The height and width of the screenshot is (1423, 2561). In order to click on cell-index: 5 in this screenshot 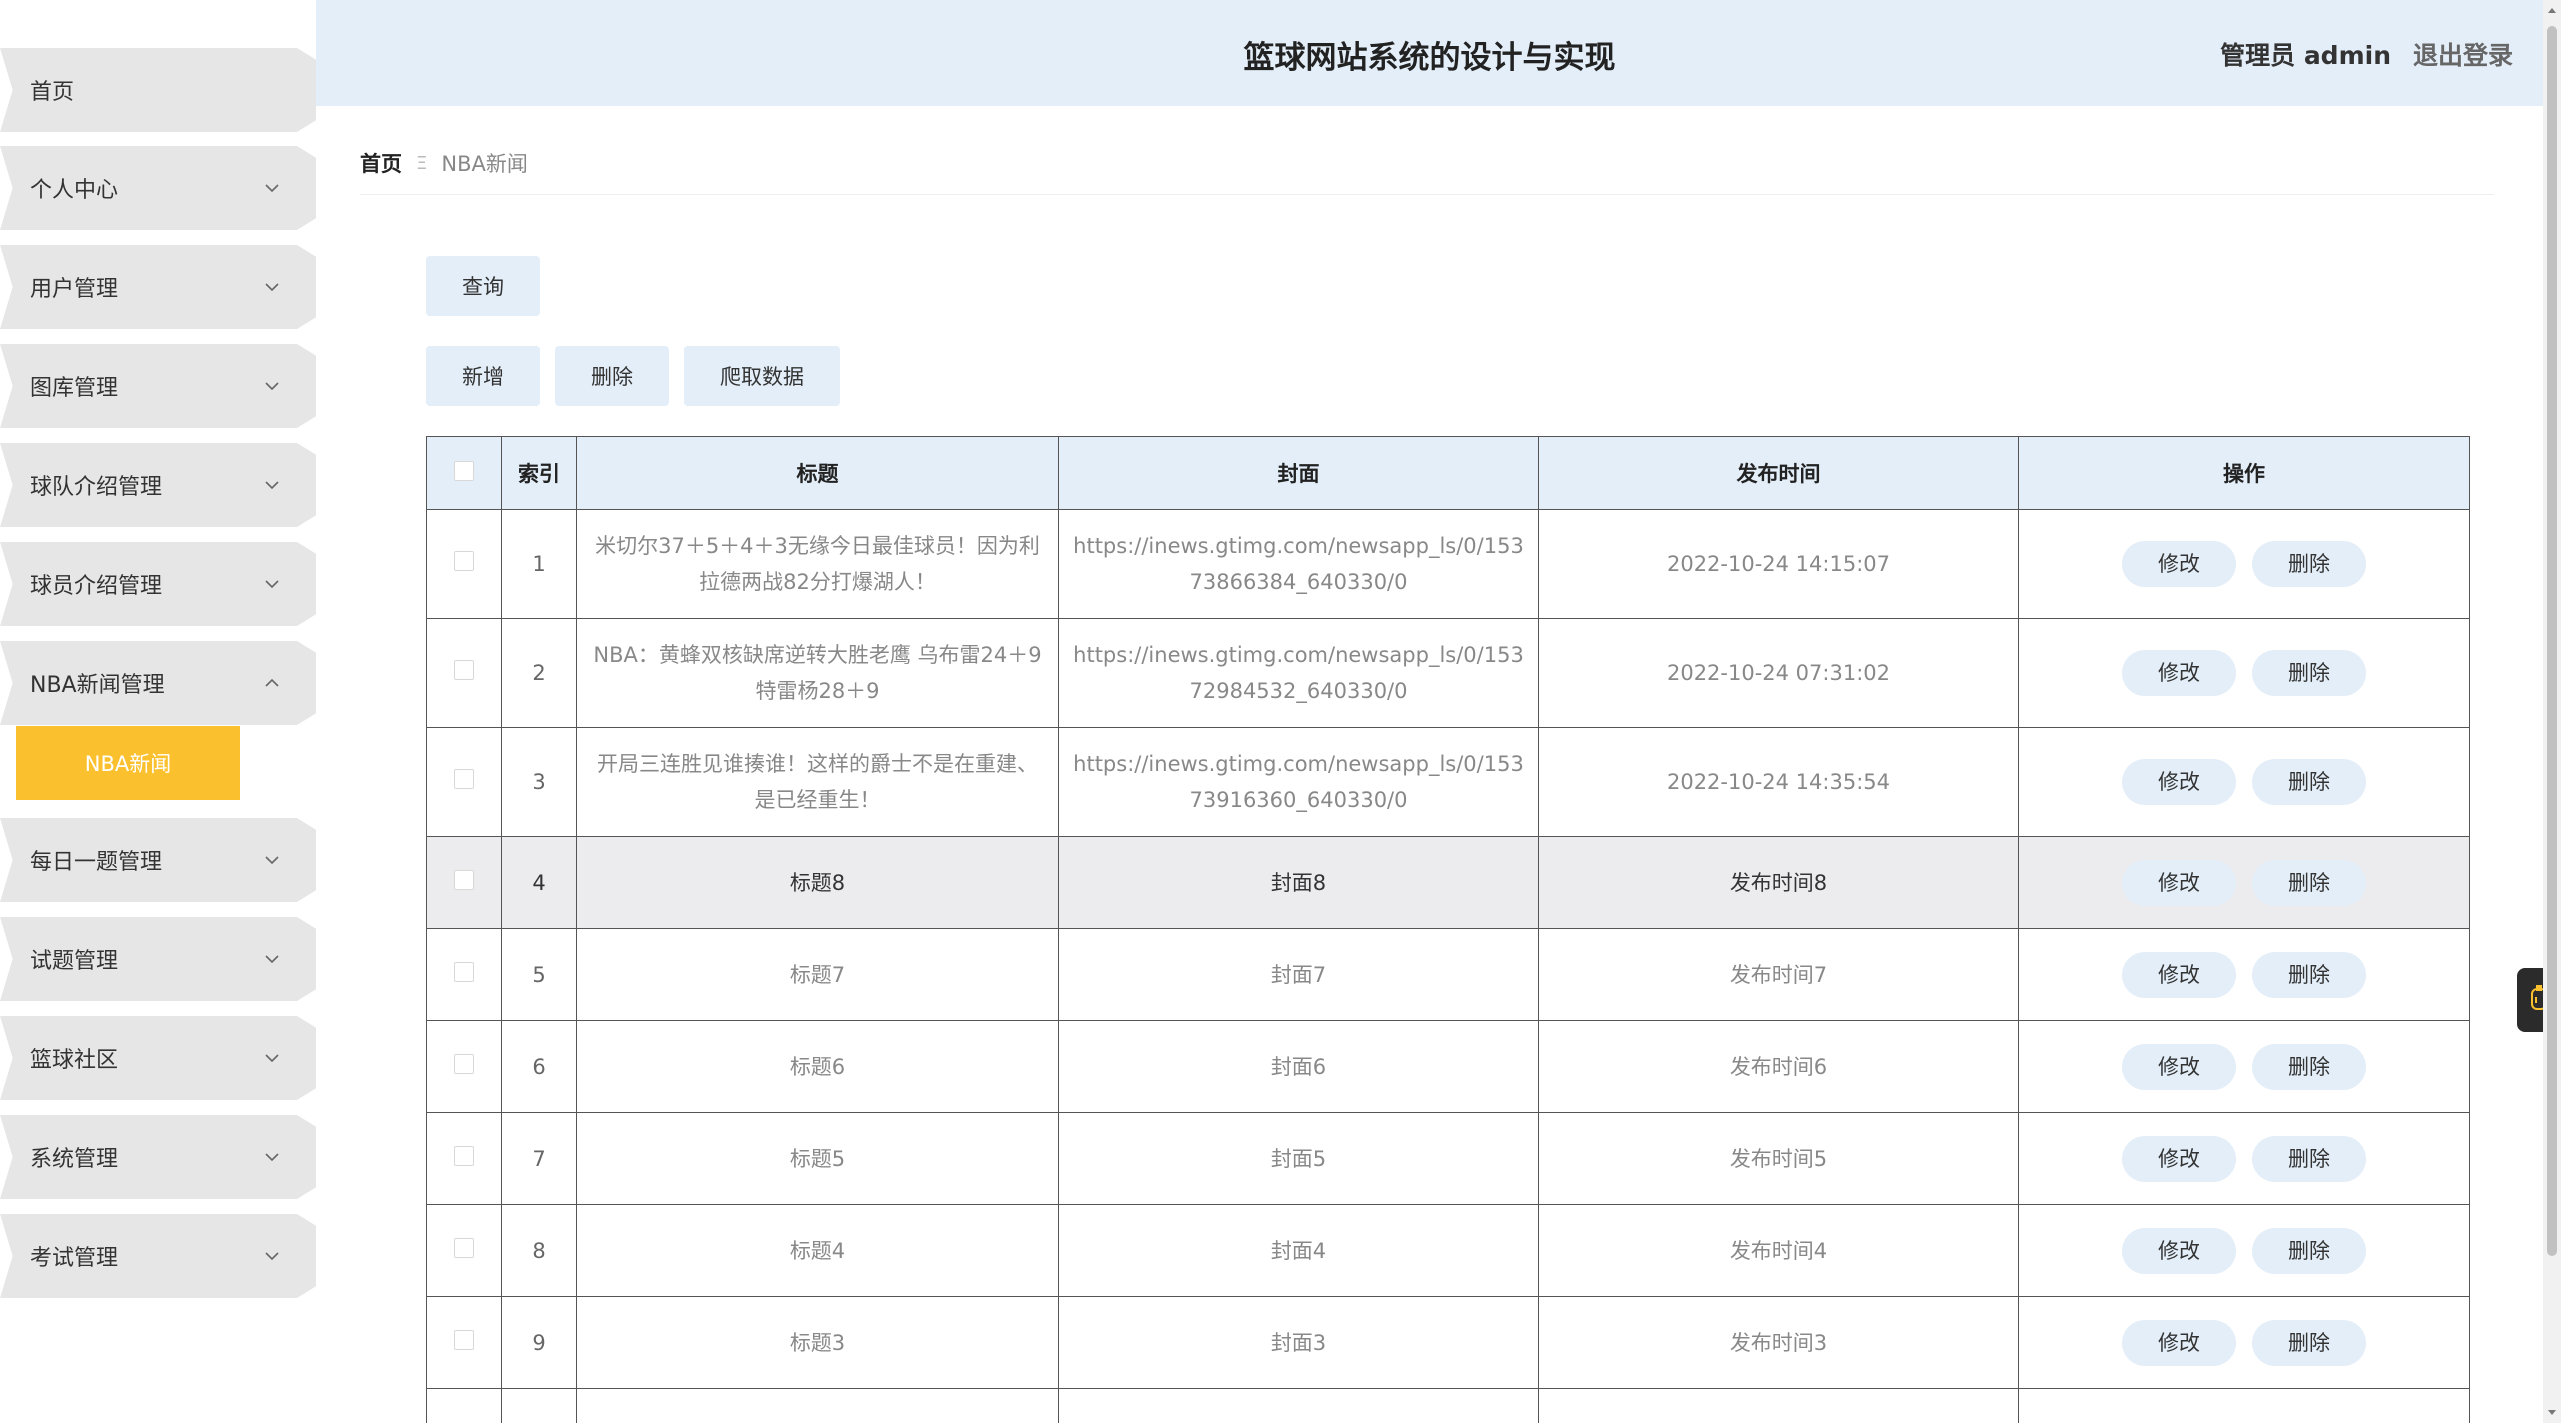, I will do `click(539, 974)`.